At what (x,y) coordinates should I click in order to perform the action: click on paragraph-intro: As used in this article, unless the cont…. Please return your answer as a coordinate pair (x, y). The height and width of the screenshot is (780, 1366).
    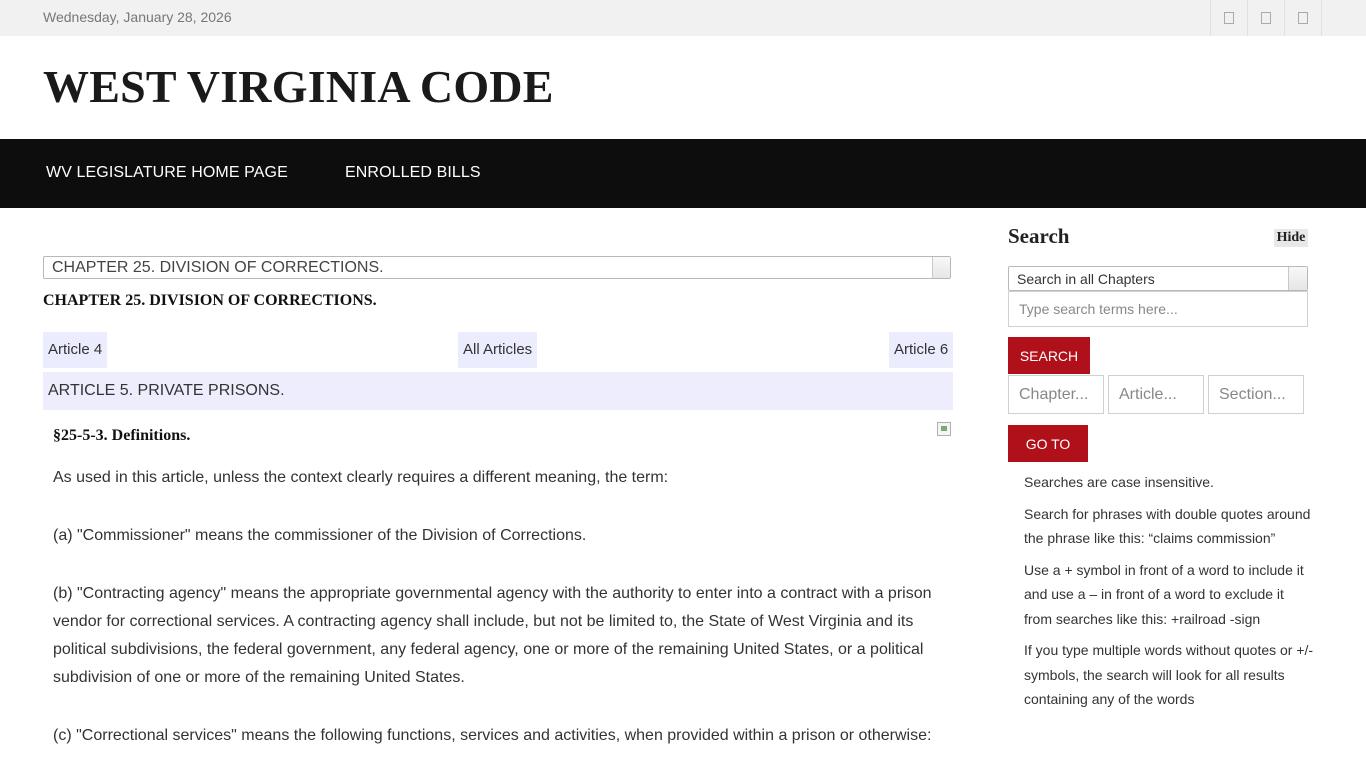
    Looking at the image, I should click on (361, 477).